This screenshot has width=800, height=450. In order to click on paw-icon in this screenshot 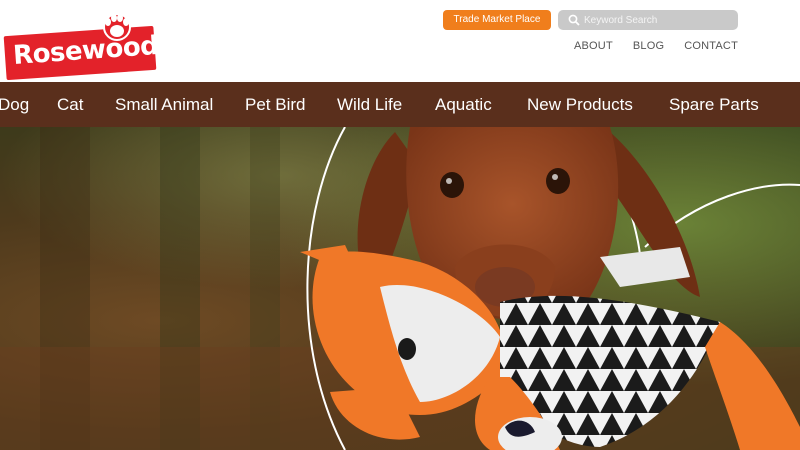, I will do `click(117, 27)`.